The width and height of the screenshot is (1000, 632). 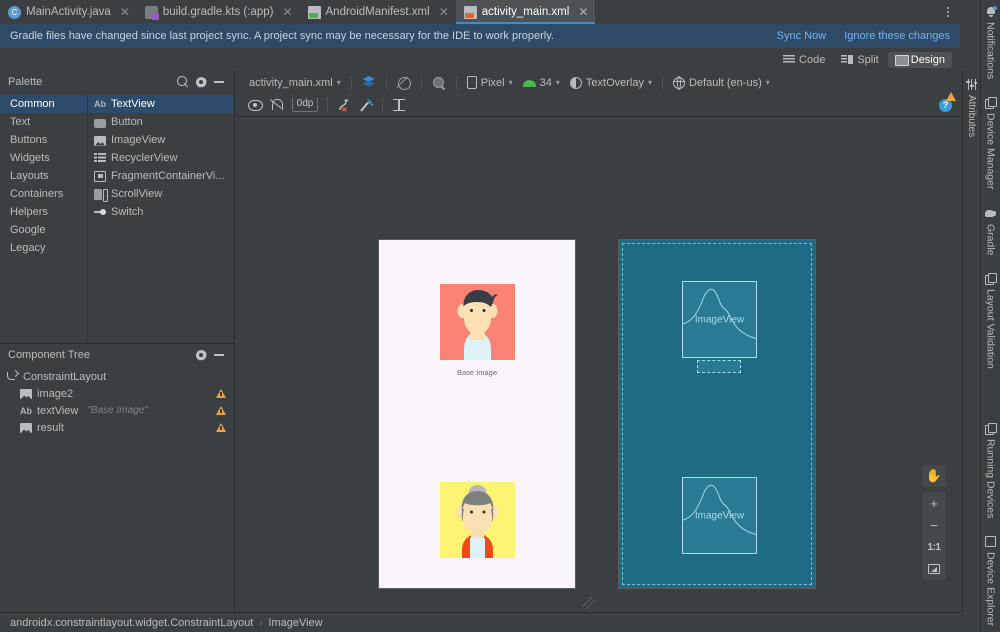 What do you see at coordinates (477, 414) in the screenshot?
I see `design-preview-device: Base Image` at bounding box center [477, 414].